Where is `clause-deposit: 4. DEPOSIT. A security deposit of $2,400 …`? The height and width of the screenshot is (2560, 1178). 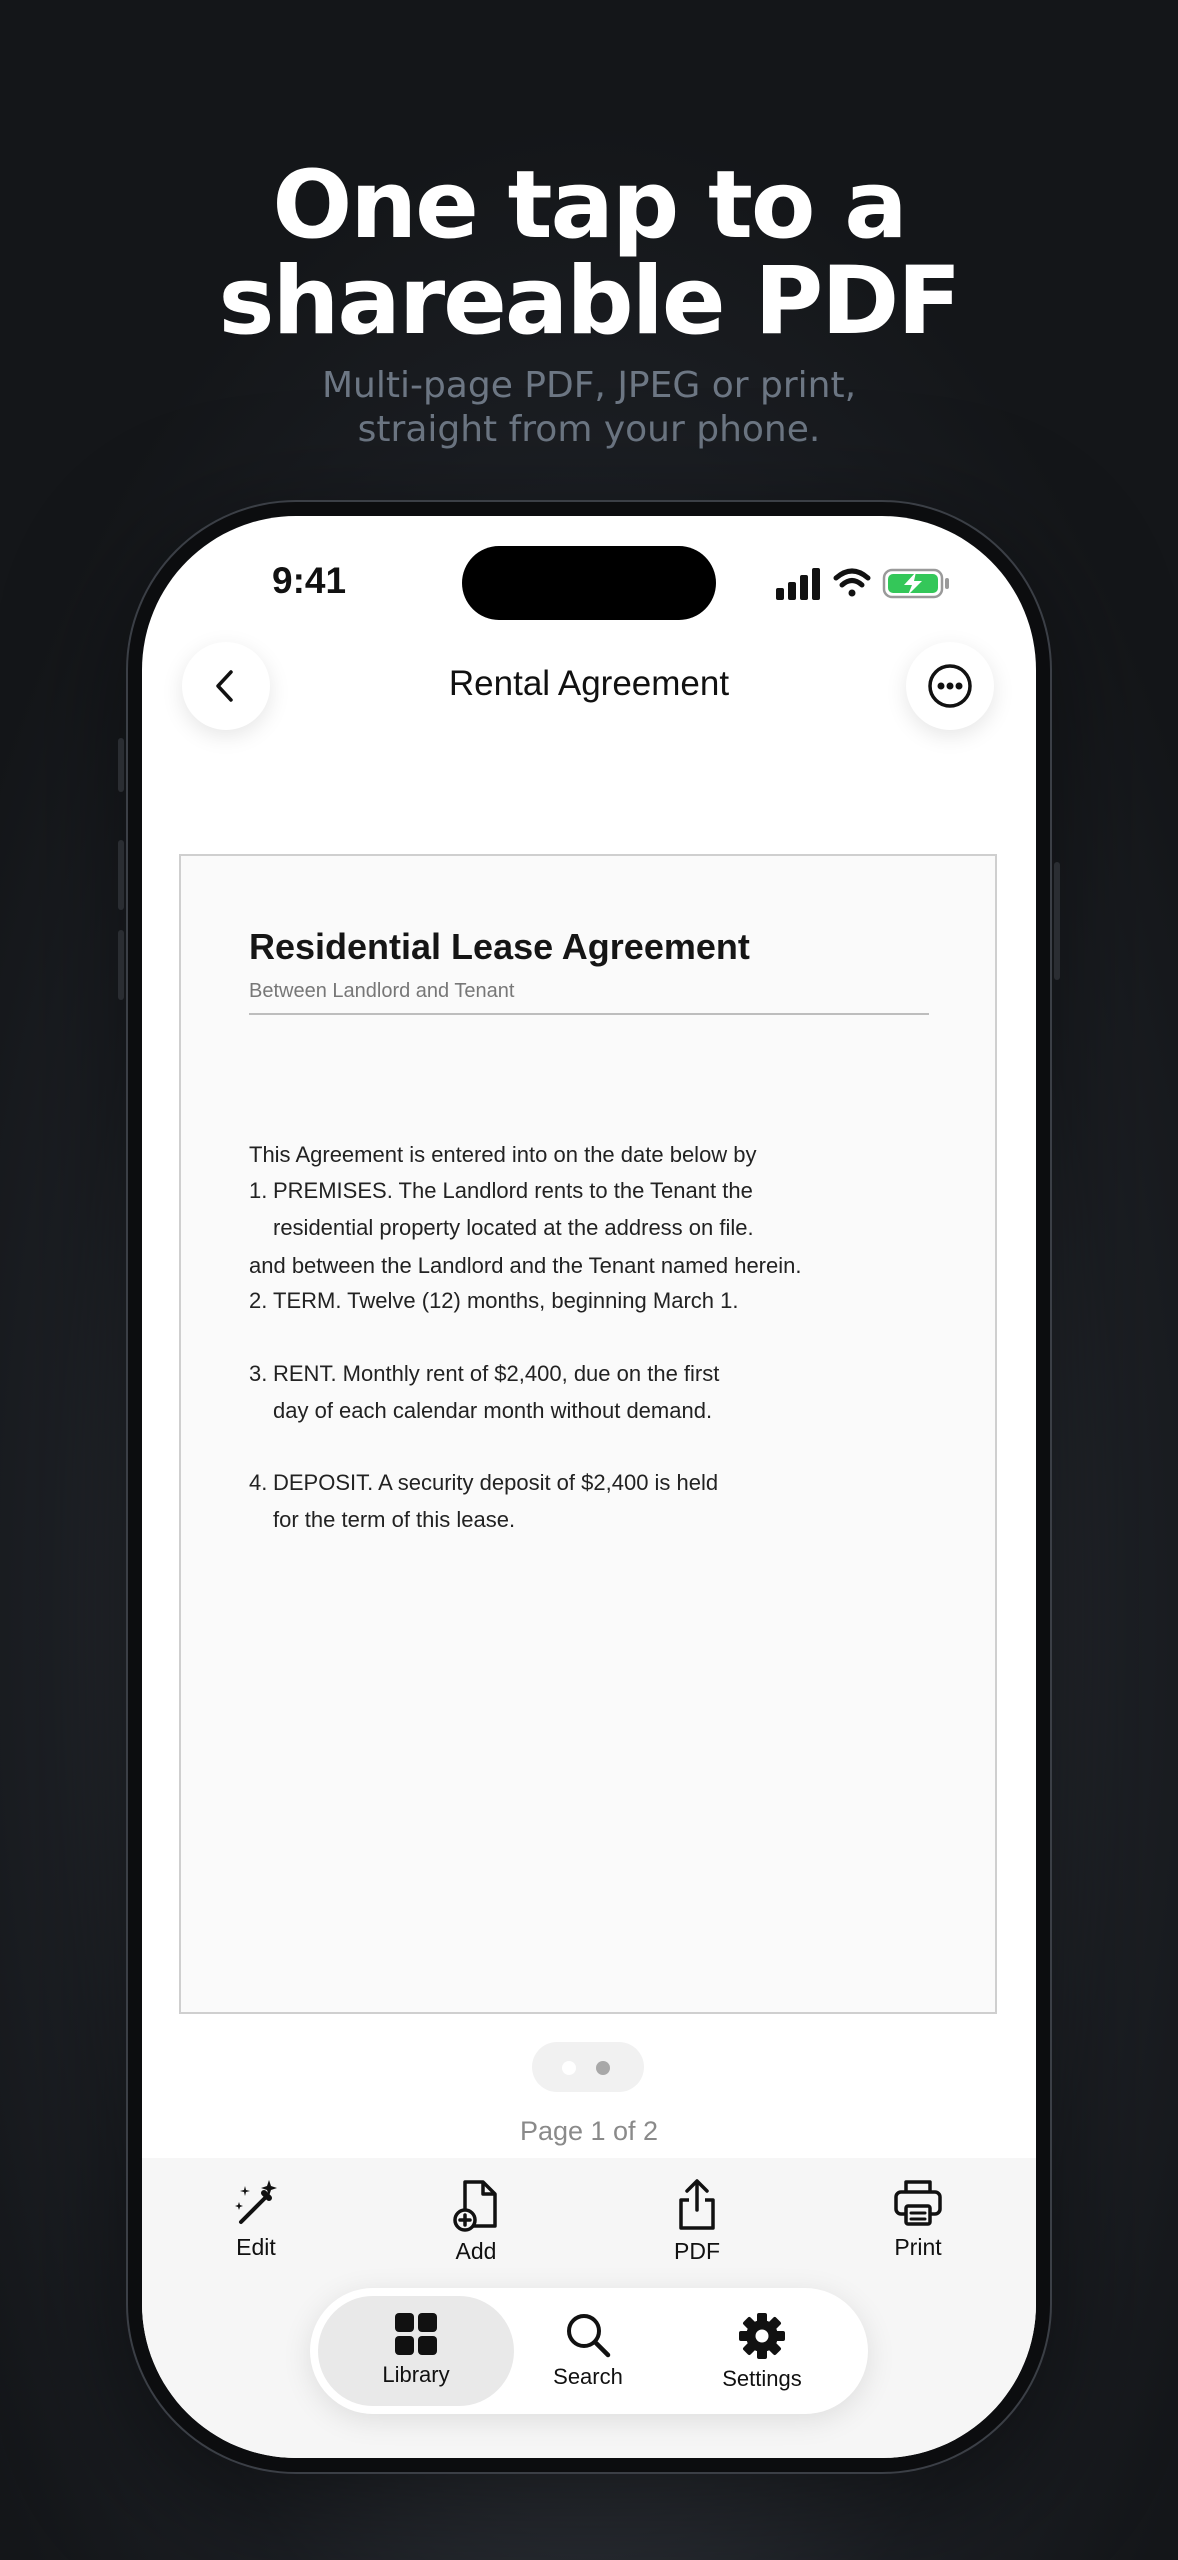
clause-deposit: 4. DEPOSIT. A security deposit of $2,400 … is located at coordinates (483, 1501).